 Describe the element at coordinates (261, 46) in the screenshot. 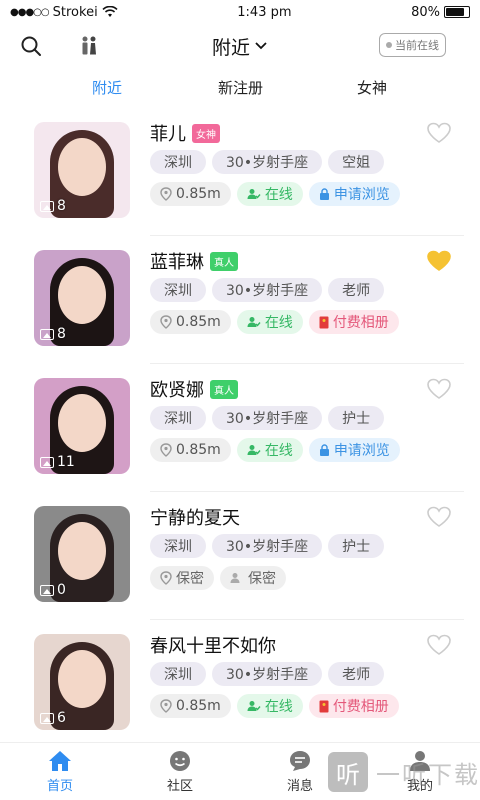

I see `chevron-down-icon` at that location.